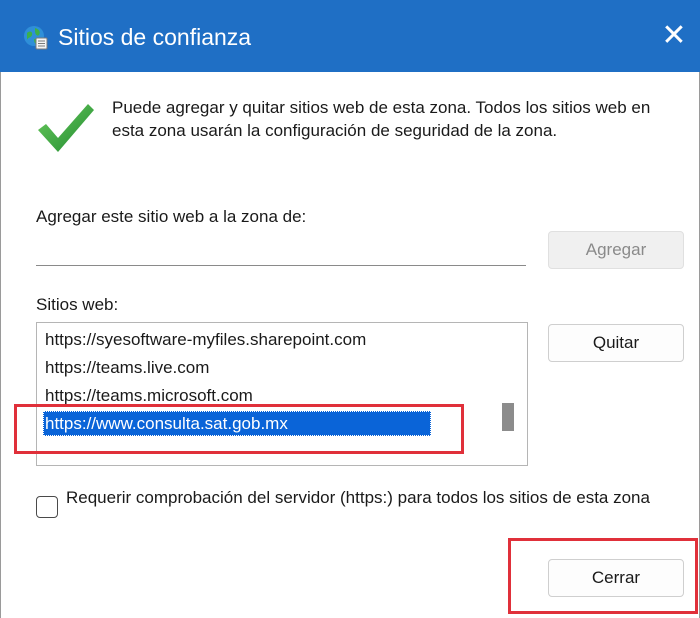 The height and width of the screenshot is (618, 700). What do you see at coordinates (47, 507) in the screenshot?
I see `require-https-checkbox` at bounding box center [47, 507].